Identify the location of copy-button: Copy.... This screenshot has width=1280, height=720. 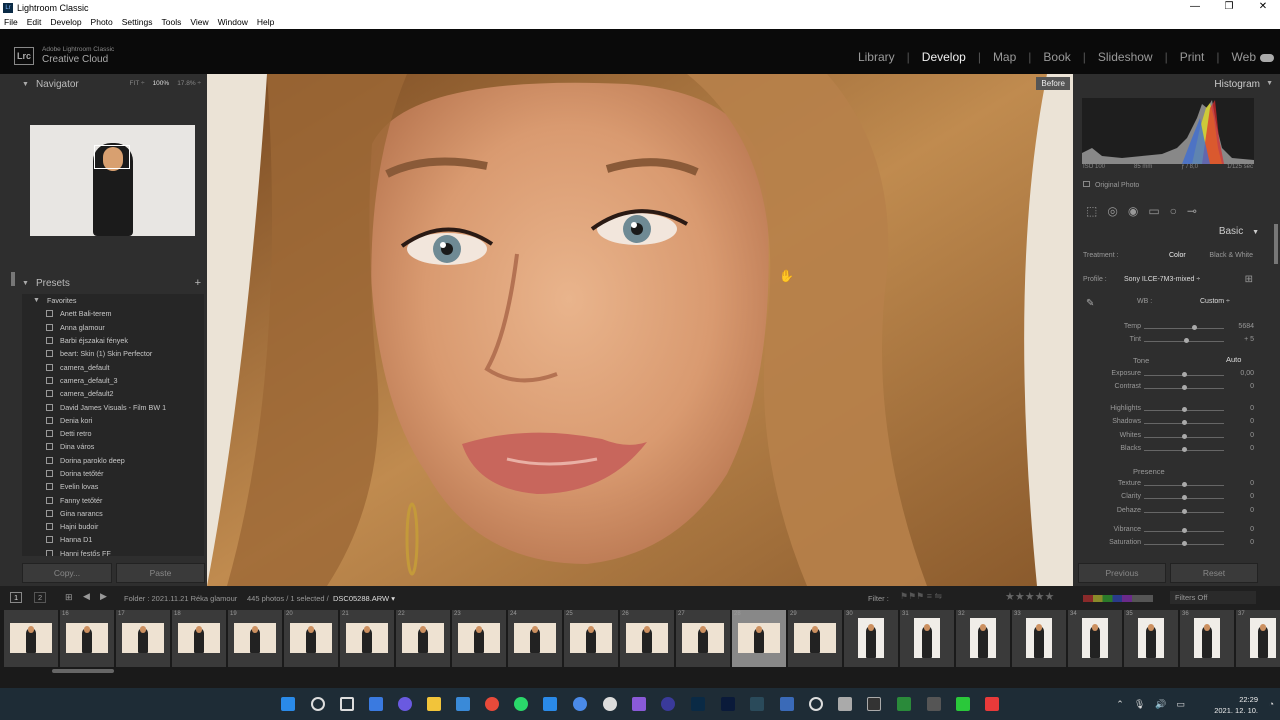
(67, 573).